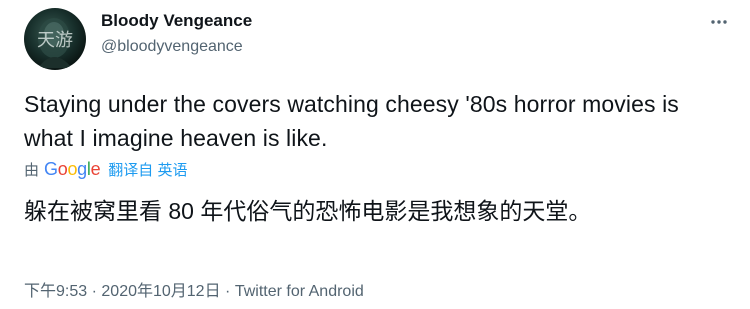 The width and height of the screenshot is (750, 309). What do you see at coordinates (95, 168) in the screenshot?
I see `google-logo-letter: e` at bounding box center [95, 168].